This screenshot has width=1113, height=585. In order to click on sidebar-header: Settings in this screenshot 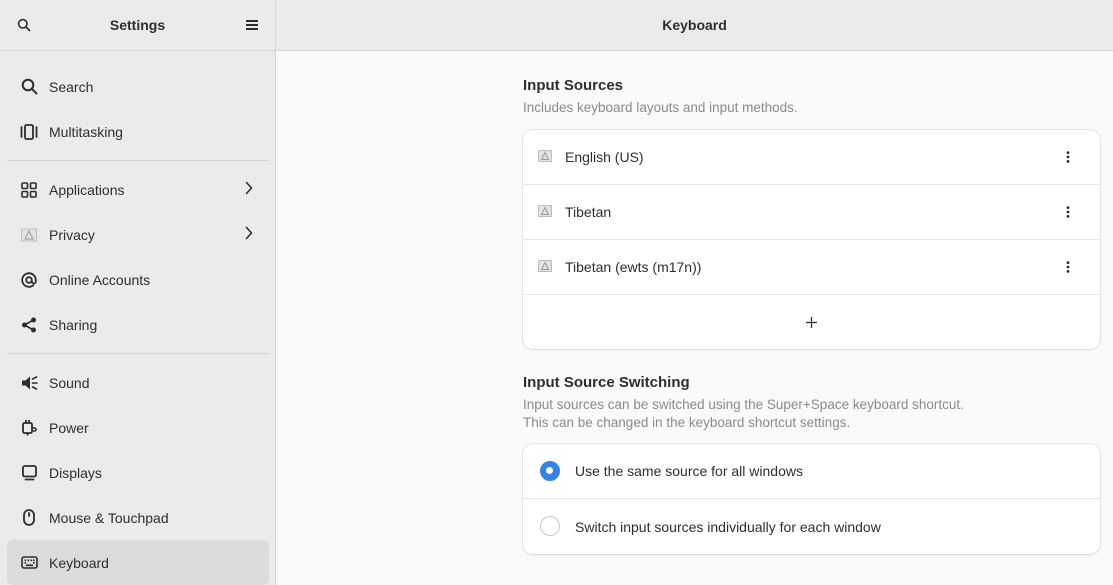, I will do `click(137, 25)`.